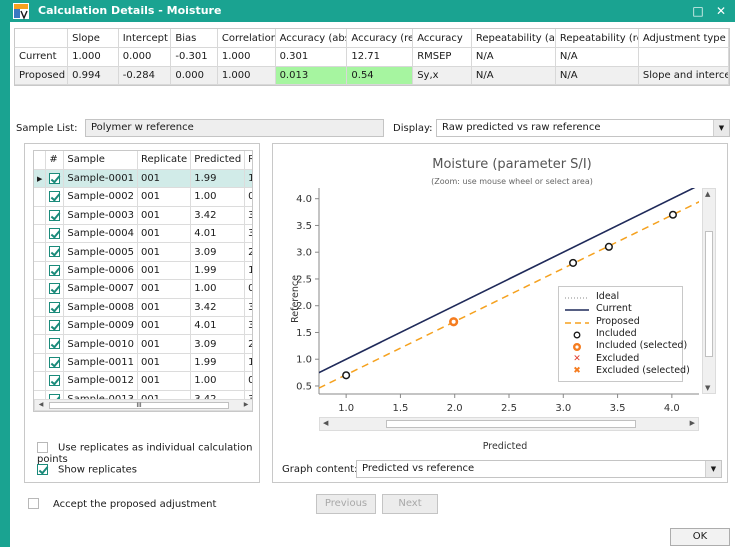 The height and width of the screenshot is (547, 735). I want to click on sample-header-cell: Sample, so click(100, 160).